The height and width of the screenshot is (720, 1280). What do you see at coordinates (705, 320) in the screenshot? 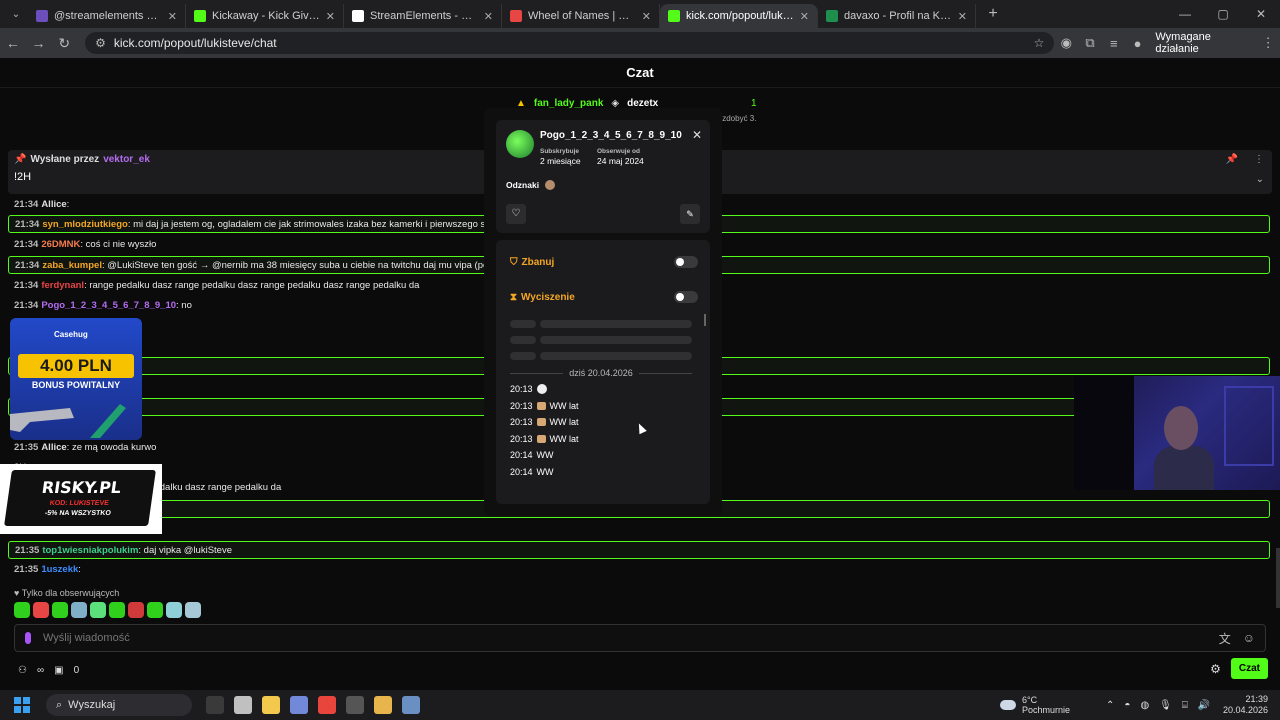
I see `history-scrollbar` at bounding box center [705, 320].